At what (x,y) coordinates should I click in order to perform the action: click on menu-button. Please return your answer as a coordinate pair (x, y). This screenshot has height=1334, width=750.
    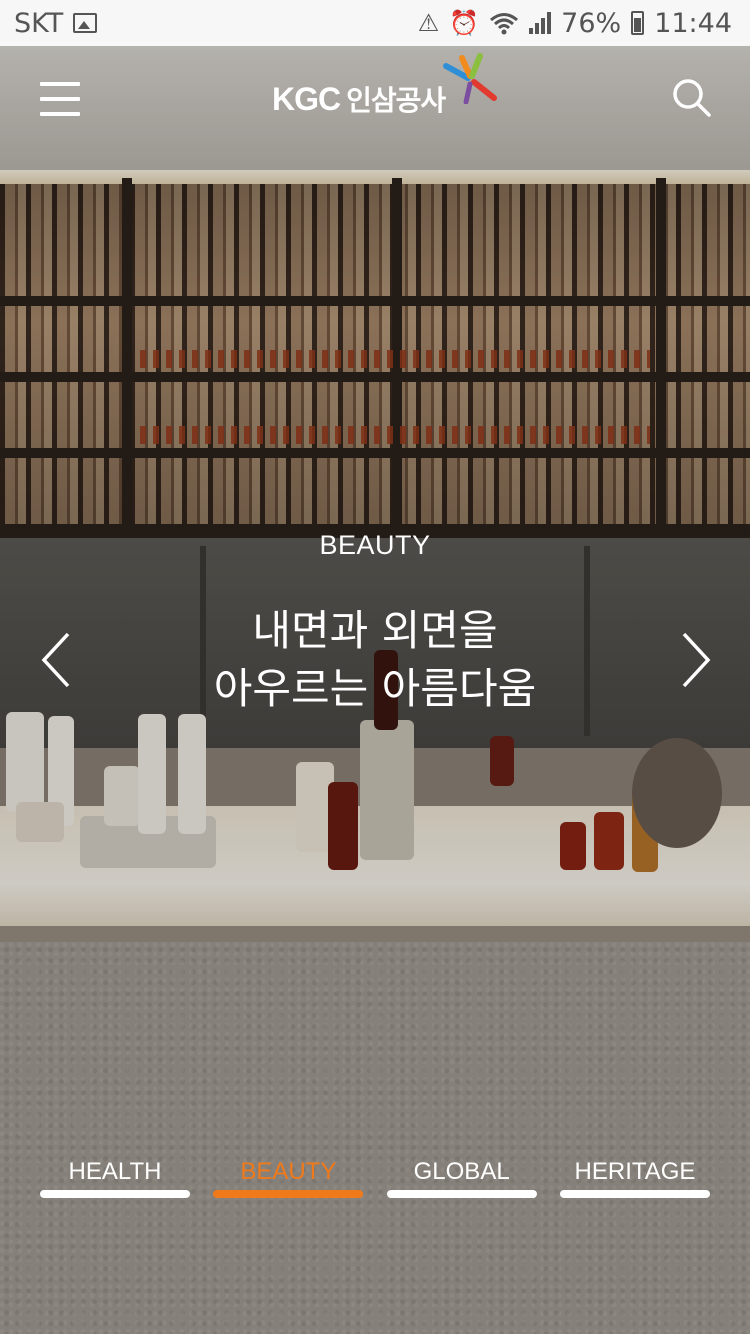
    Looking at the image, I should click on (60, 99).